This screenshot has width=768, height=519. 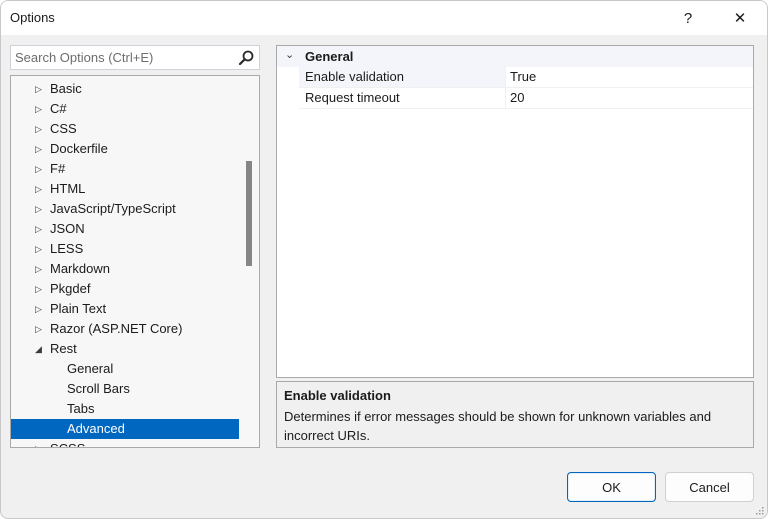 What do you see at coordinates (63, 128) in the screenshot?
I see `tree-item-label: CSS` at bounding box center [63, 128].